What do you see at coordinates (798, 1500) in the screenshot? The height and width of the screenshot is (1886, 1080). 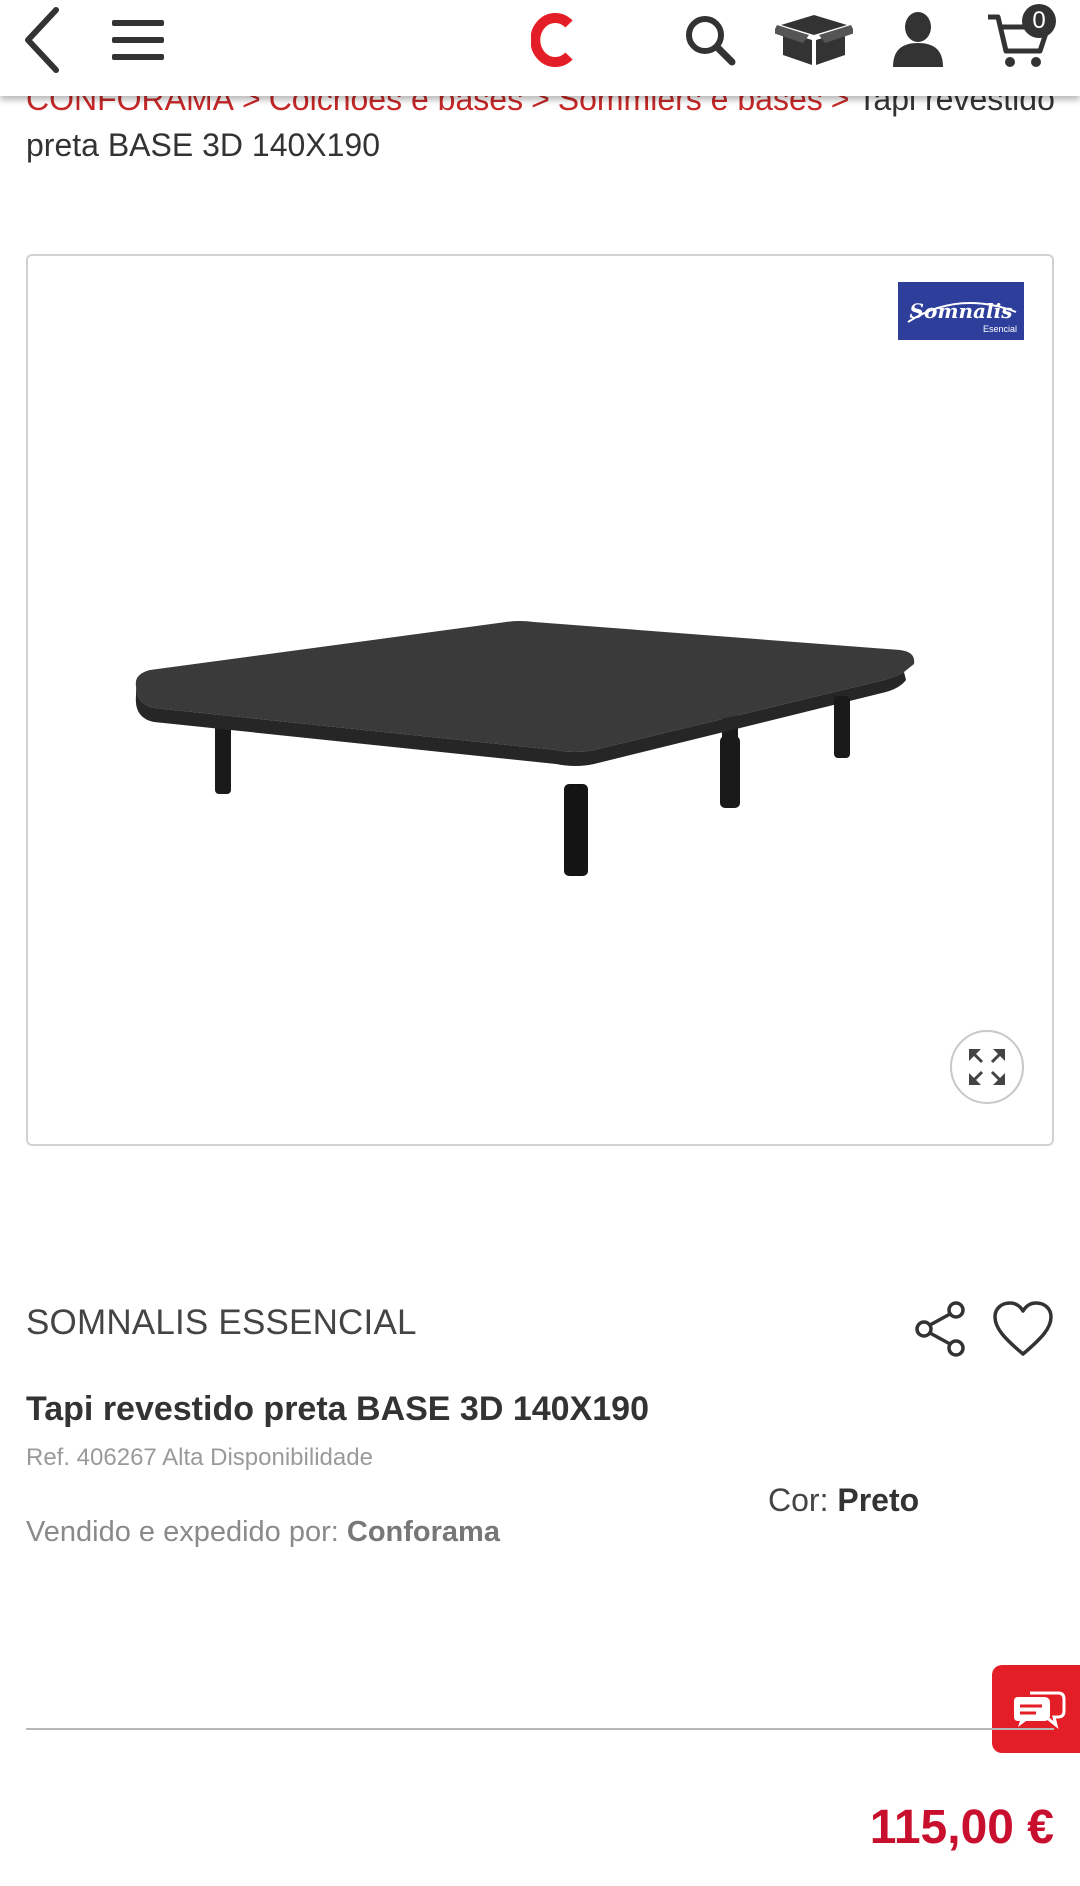 I see `color-label: Cor:` at bounding box center [798, 1500].